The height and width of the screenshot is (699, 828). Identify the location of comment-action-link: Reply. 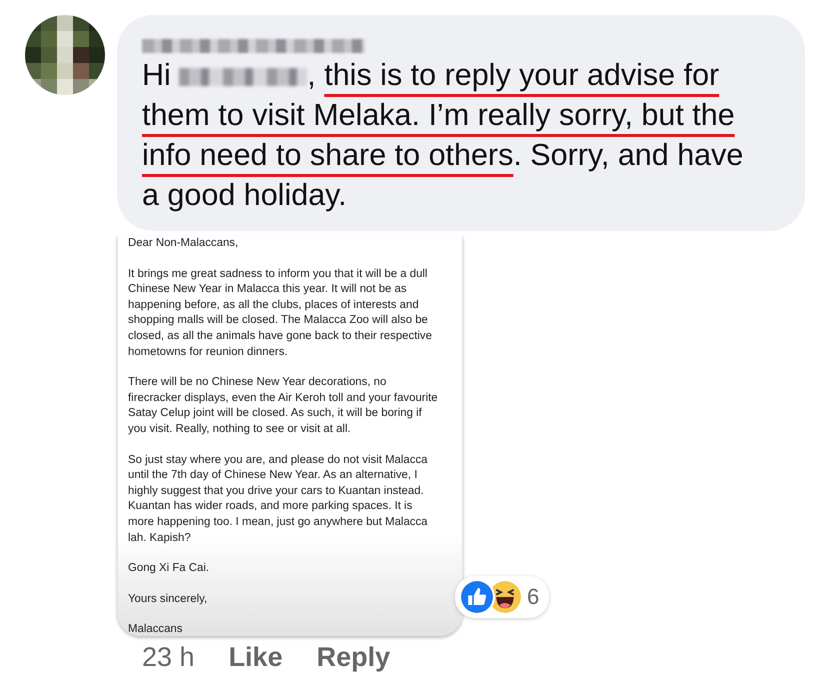
(353, 657).